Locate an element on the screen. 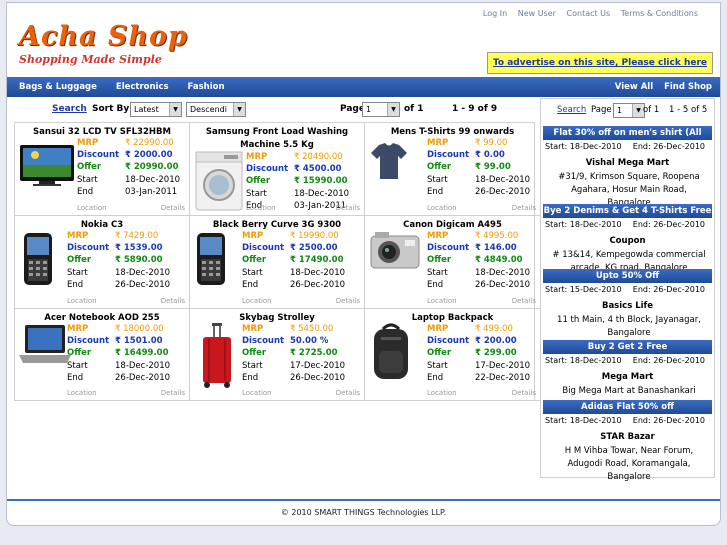 This screenshot has width=727, height=545. product-mrp: ₹ 4995.00 is located at coordinates (497, 236).